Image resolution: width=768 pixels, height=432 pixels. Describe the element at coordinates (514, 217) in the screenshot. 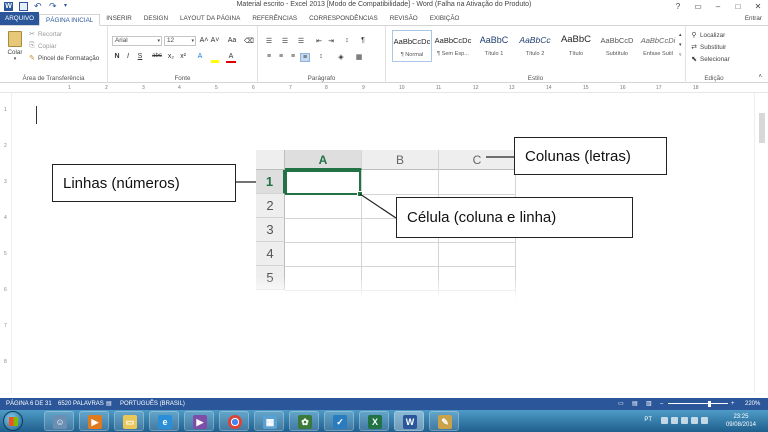

I see `callout-cell: Célula (coluna e linha)` at that location.